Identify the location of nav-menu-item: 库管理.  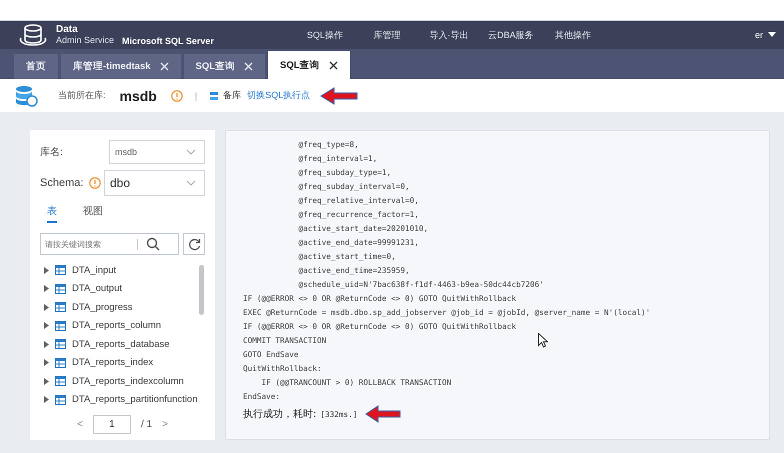
(387, 35).